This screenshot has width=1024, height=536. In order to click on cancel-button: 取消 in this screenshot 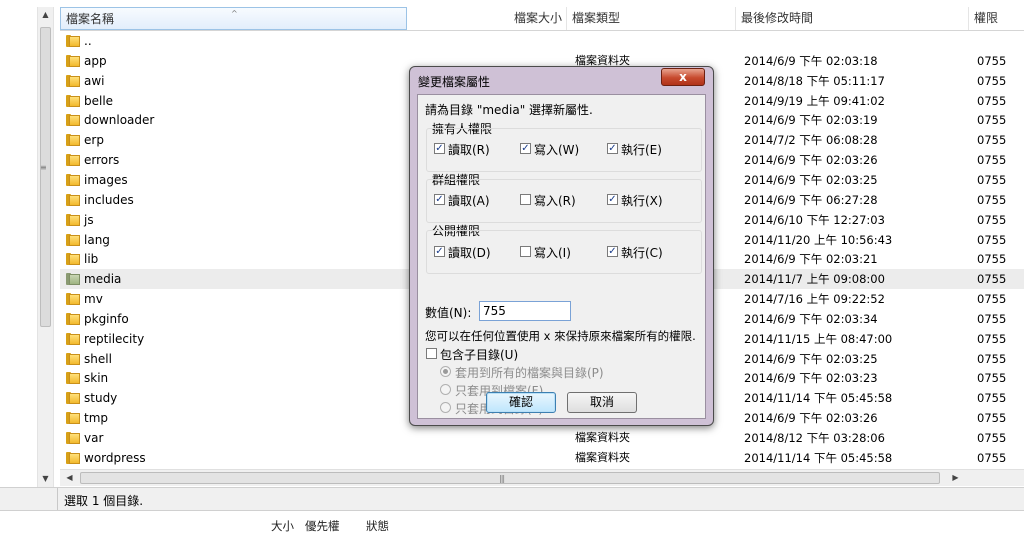, I will do `click(602, 402)`.